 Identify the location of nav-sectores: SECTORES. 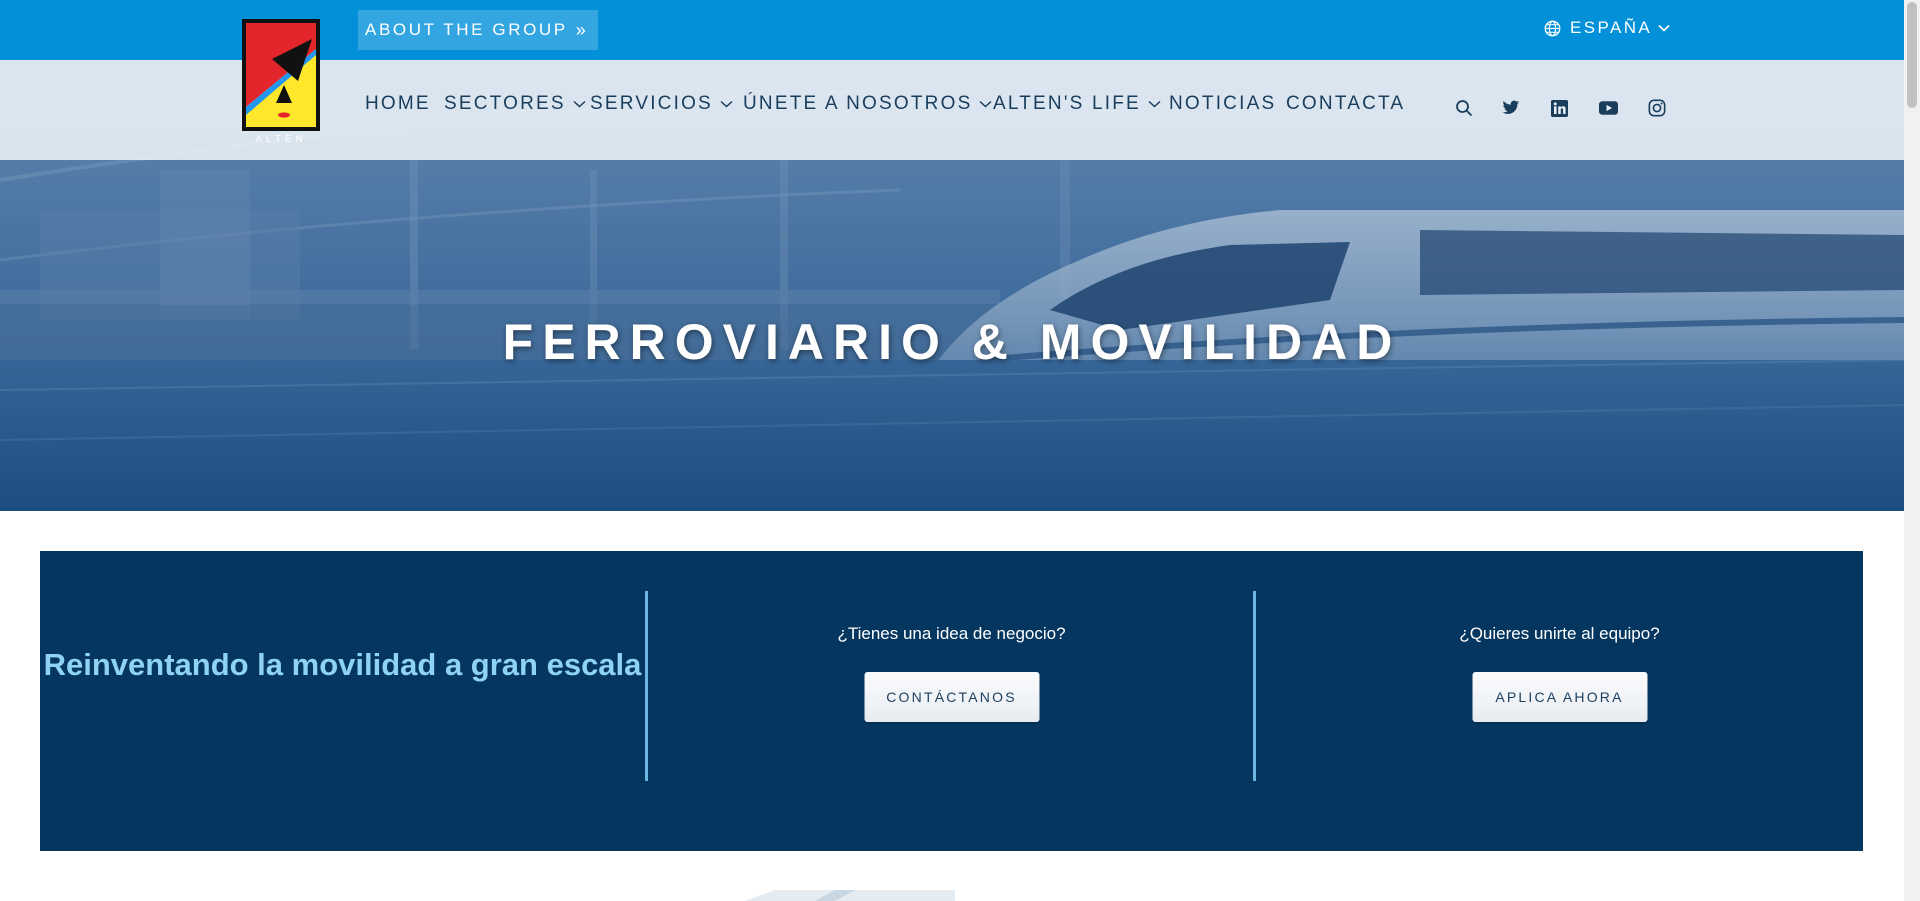
(515, 104).